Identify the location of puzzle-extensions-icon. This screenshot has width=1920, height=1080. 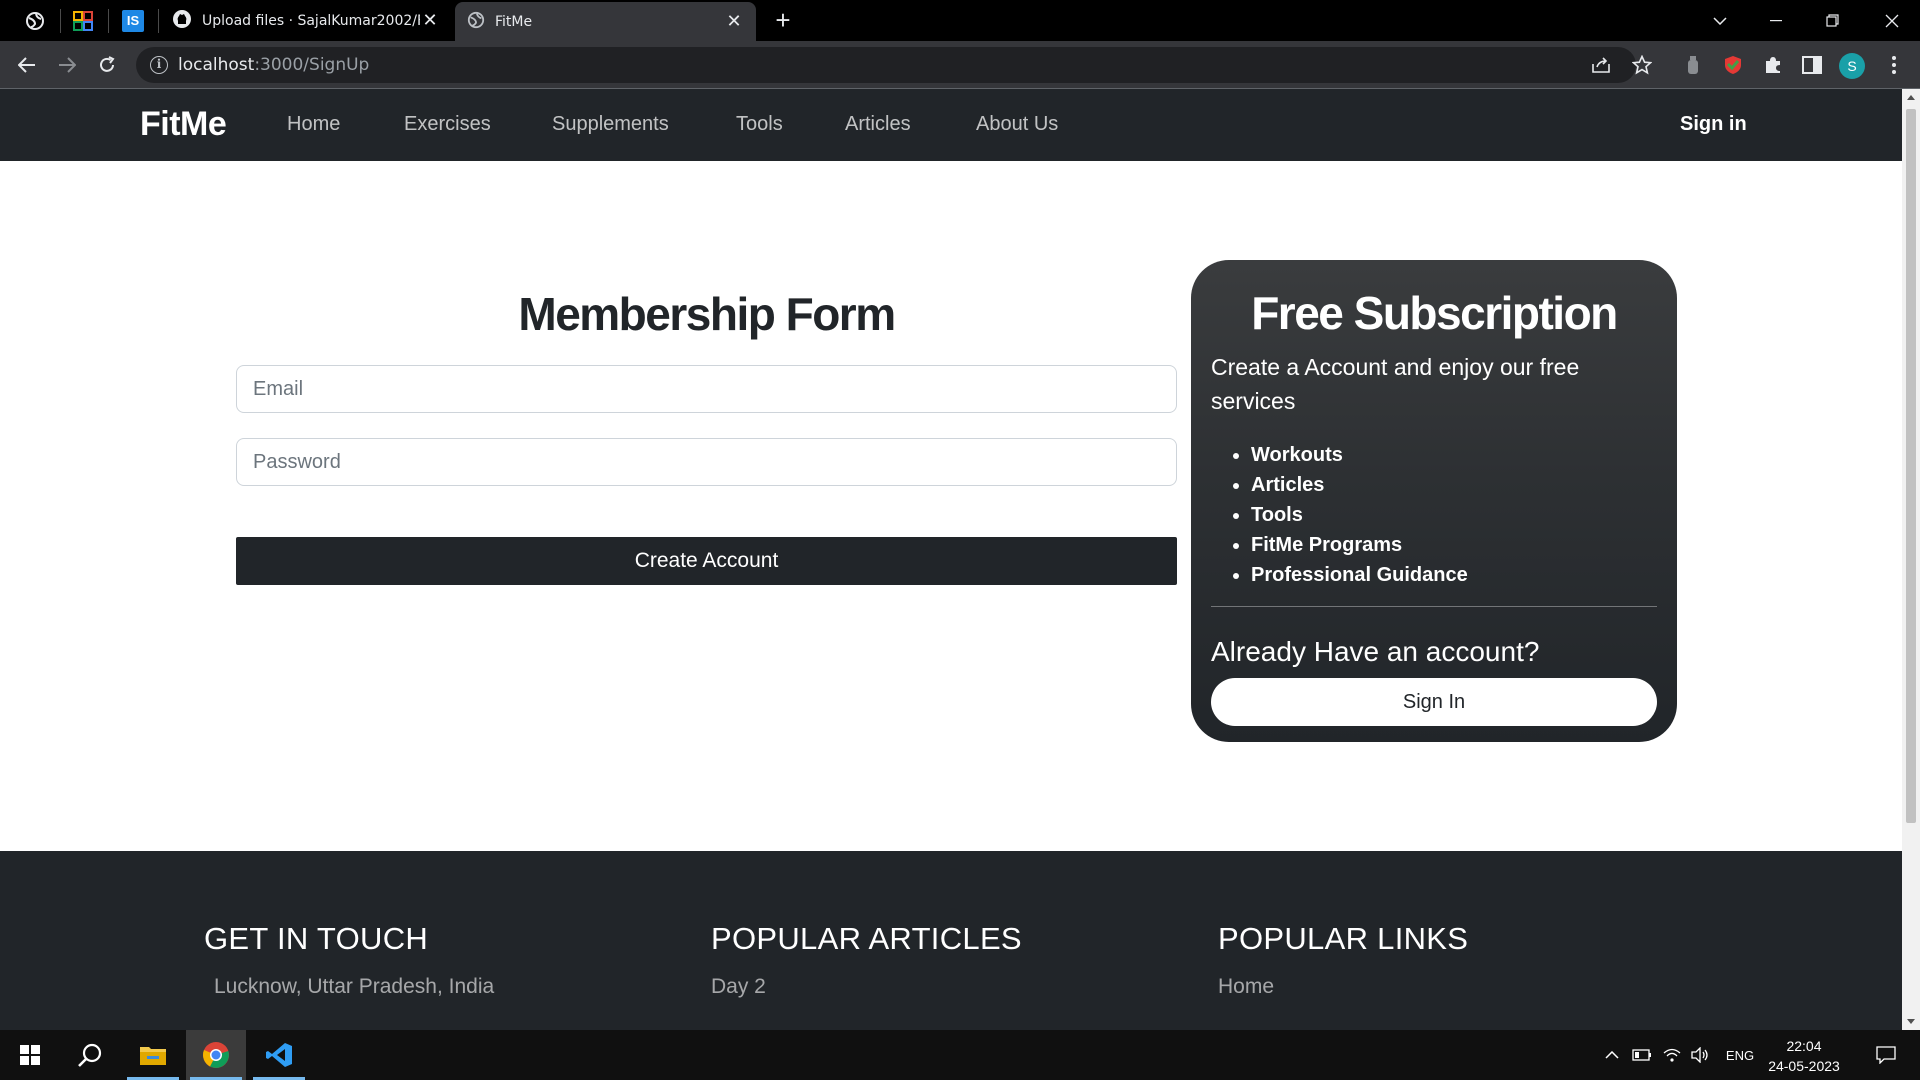
(1773, 65).